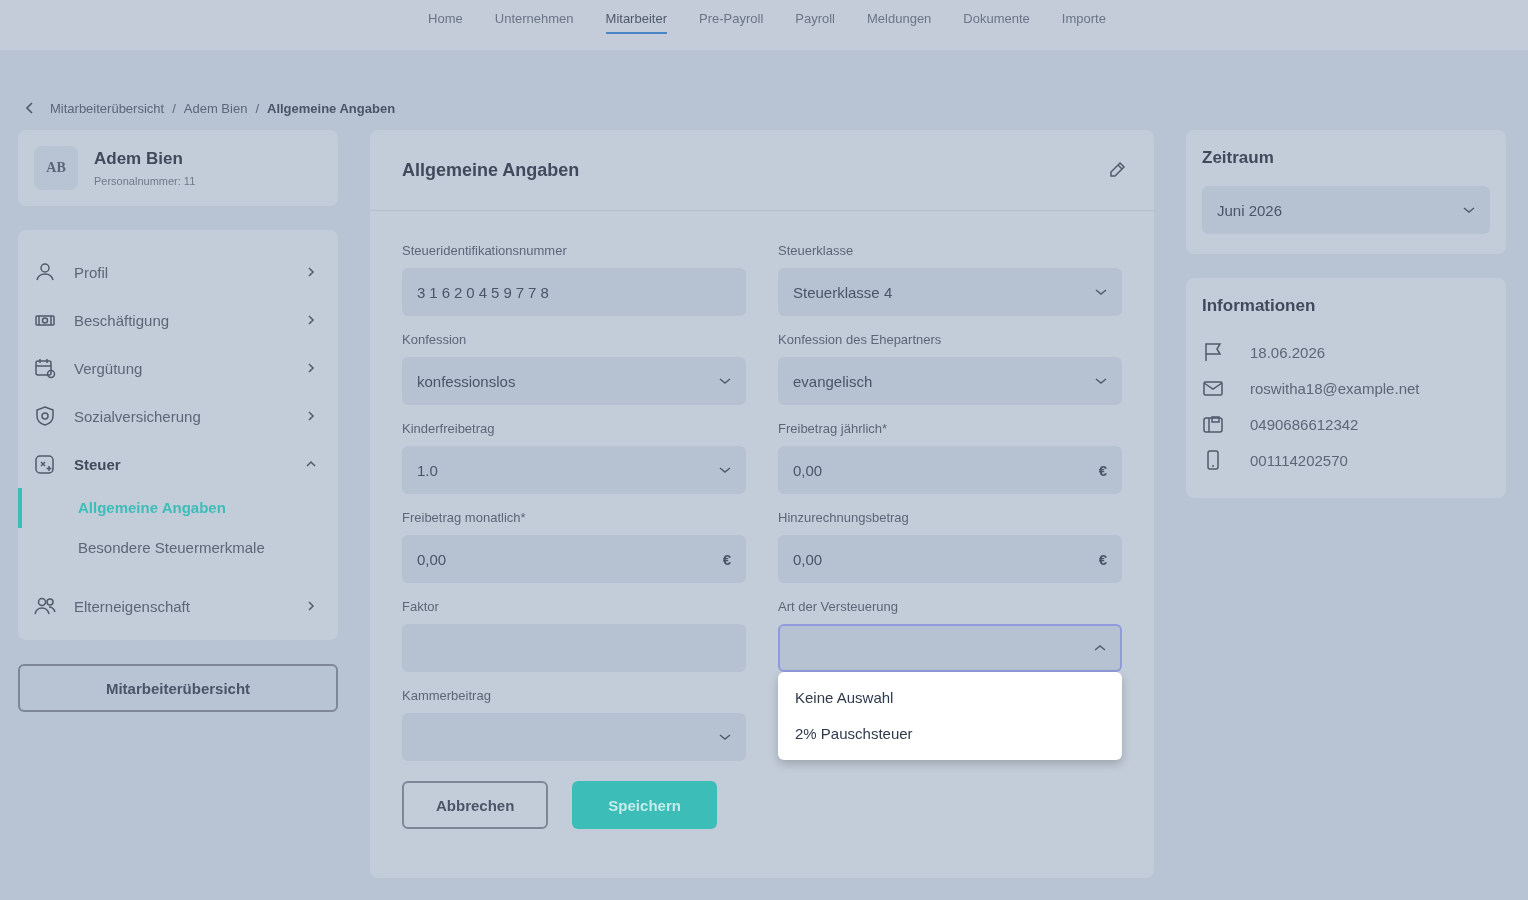  What do you see at coordinates (178, 464) in the screenshot?
I see `sidebar-item: Steuer` at bounding box center [178, 464].